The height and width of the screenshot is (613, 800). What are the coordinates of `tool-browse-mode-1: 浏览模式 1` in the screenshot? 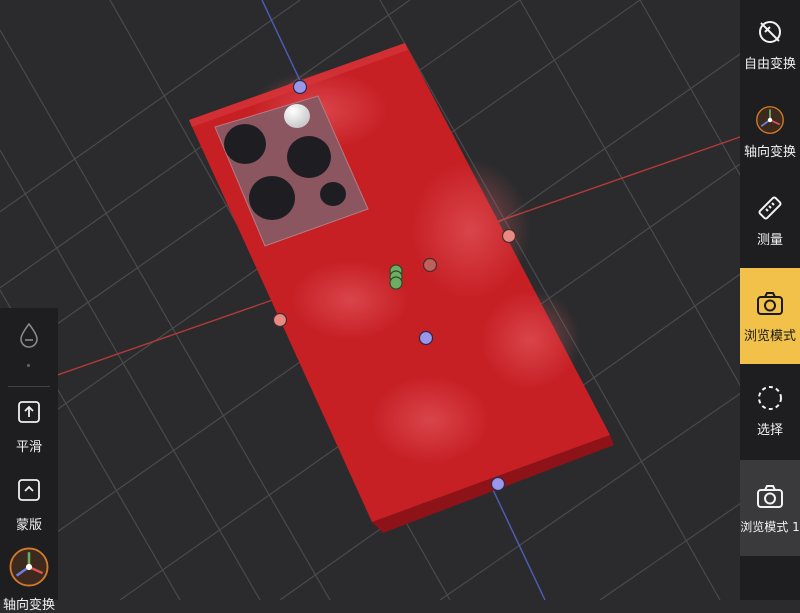 It's located at (770, 508).